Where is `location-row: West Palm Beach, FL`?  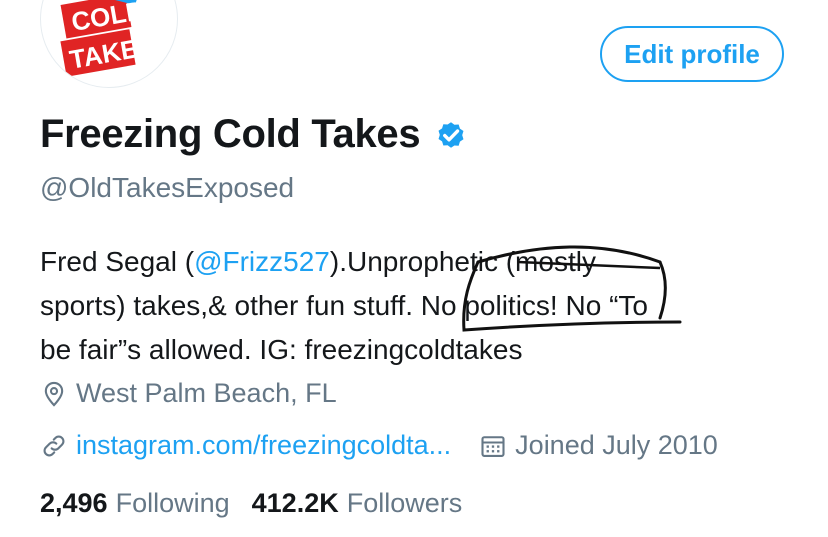
location-row: West Palm Beach, FL is located at coordinates (188, 393).